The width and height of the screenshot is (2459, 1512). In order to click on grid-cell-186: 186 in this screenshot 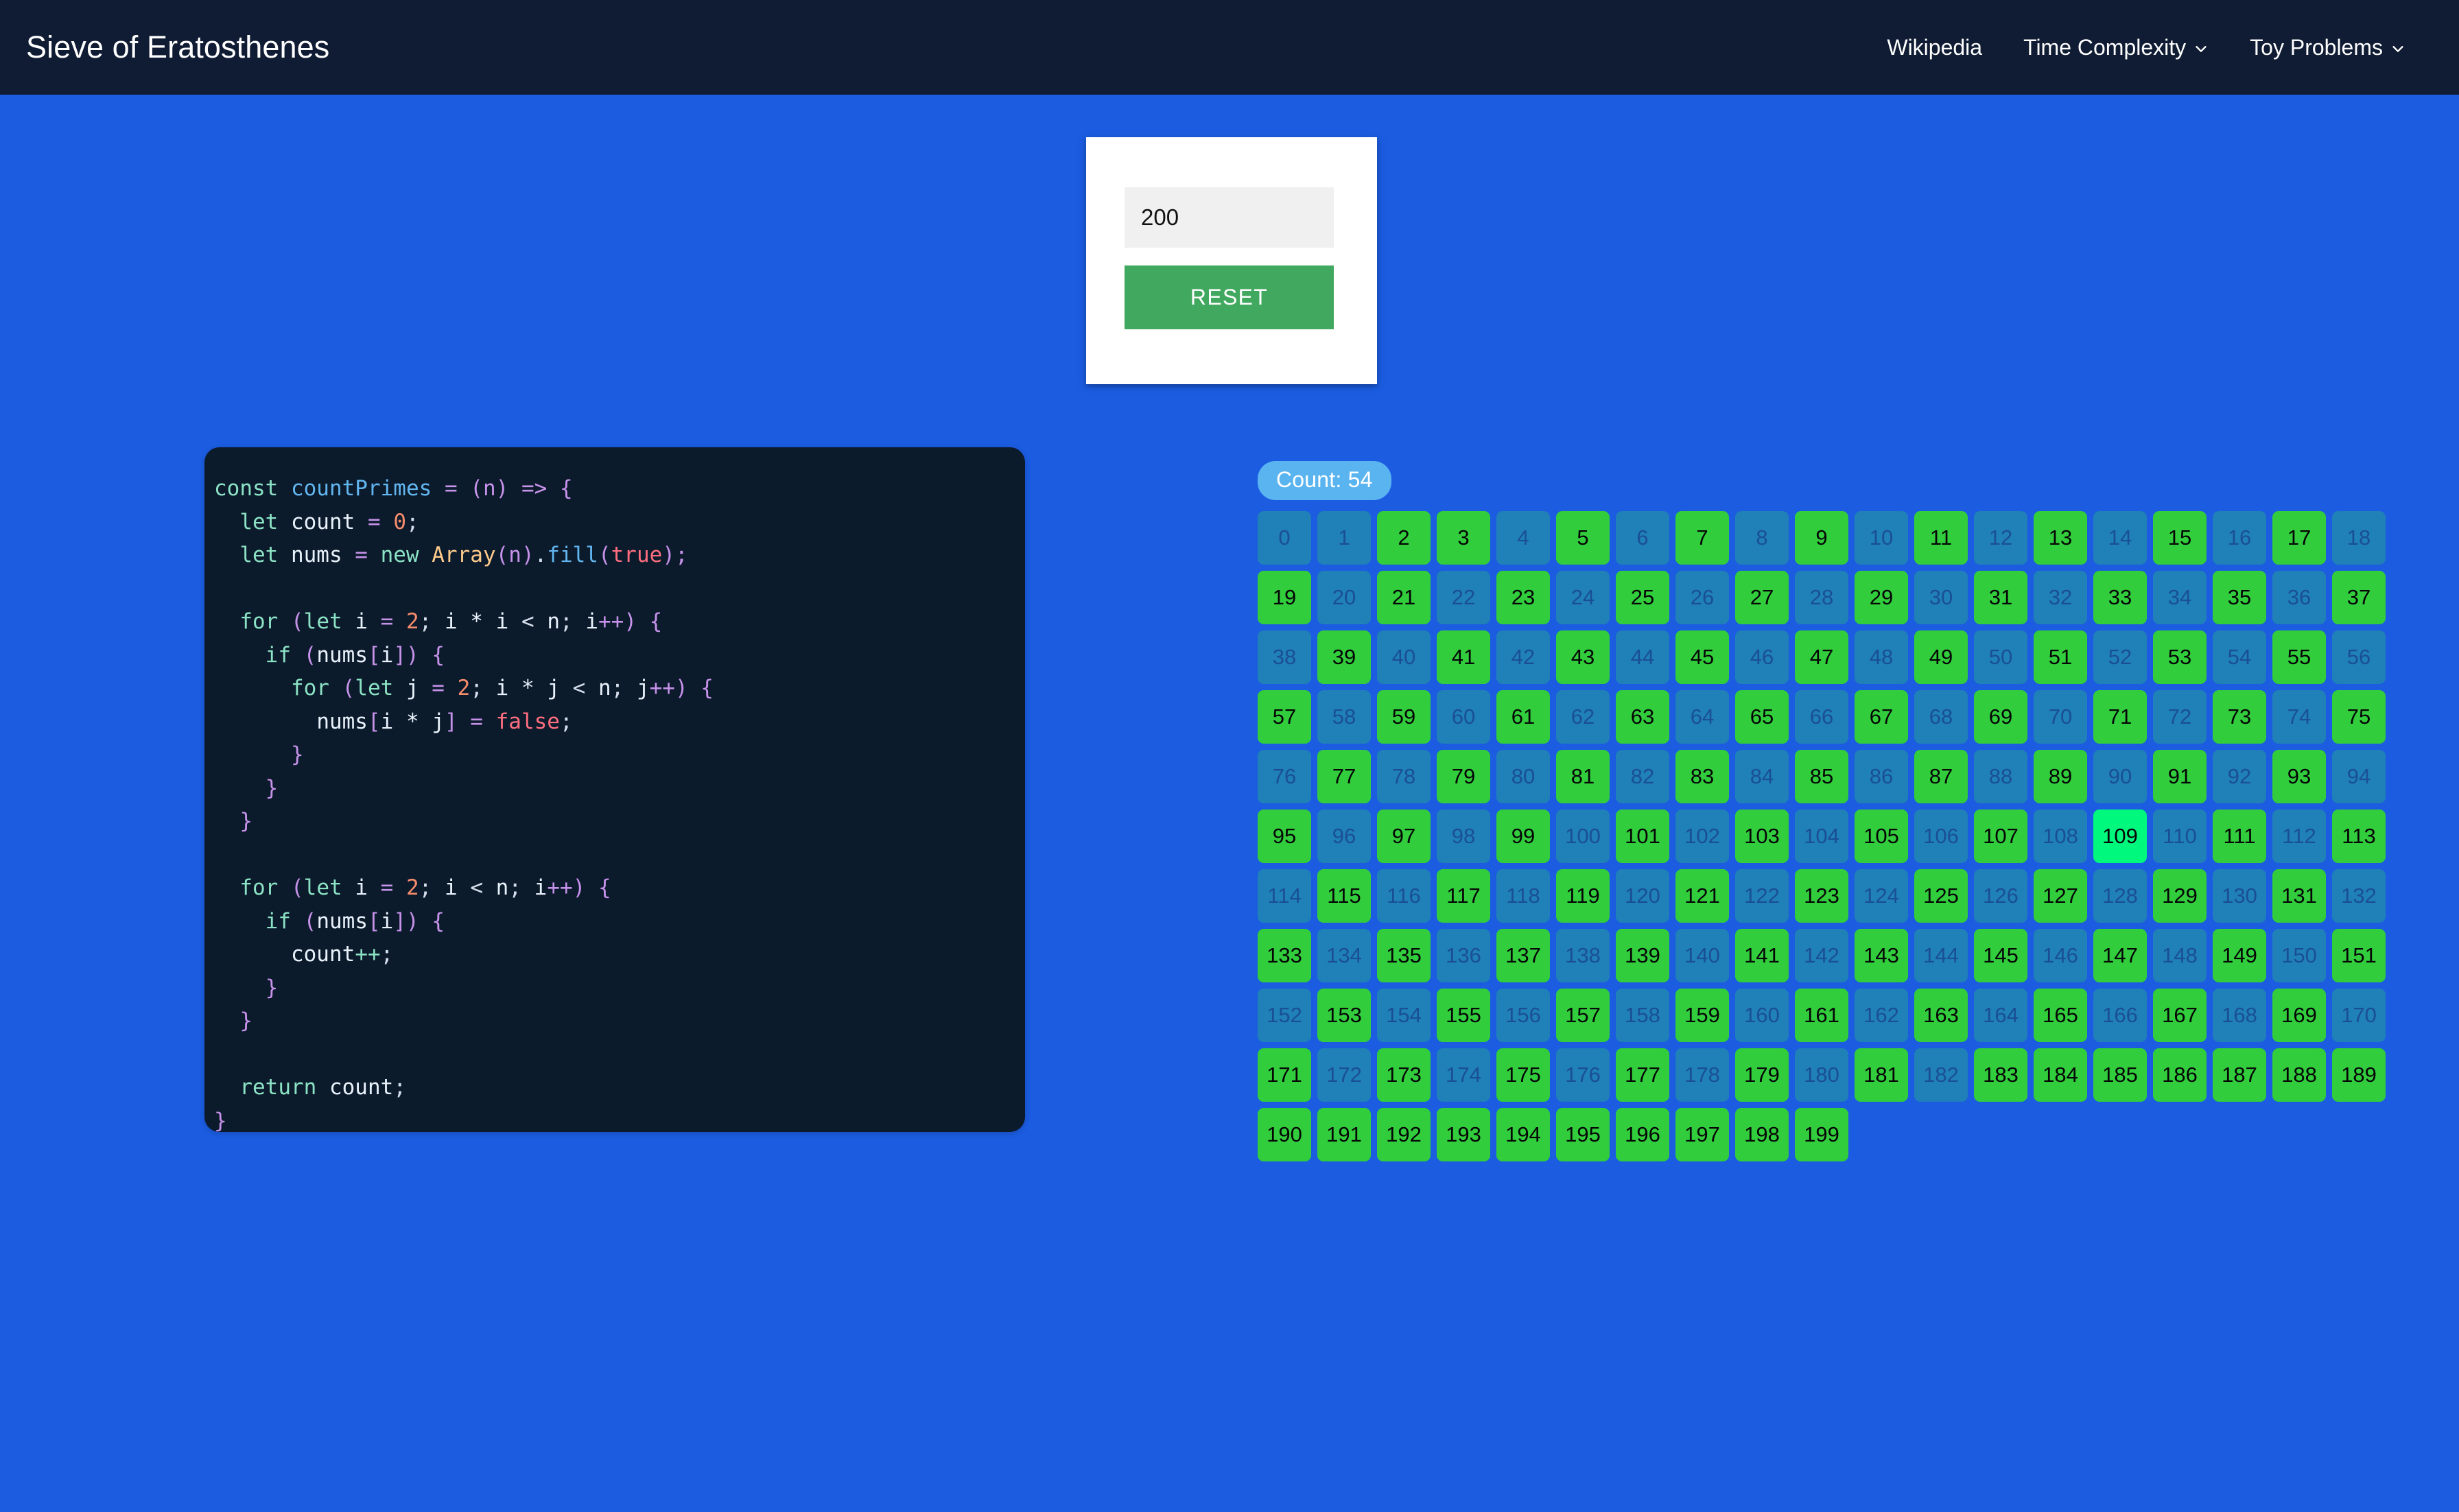, I will do `click(2180, 1075)`.